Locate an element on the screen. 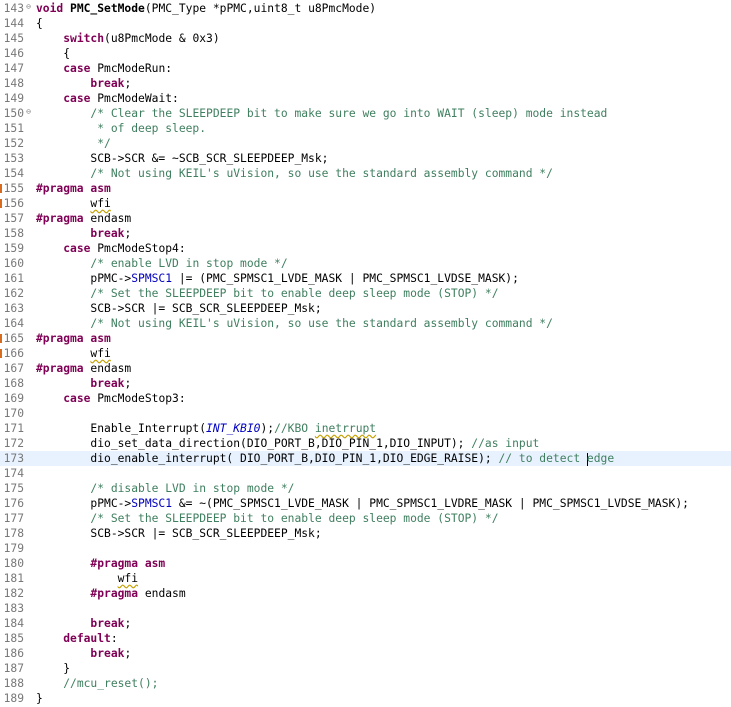 This screenshot has width=731, height=707. code-line: 183 is located at coordinates (365, 608).